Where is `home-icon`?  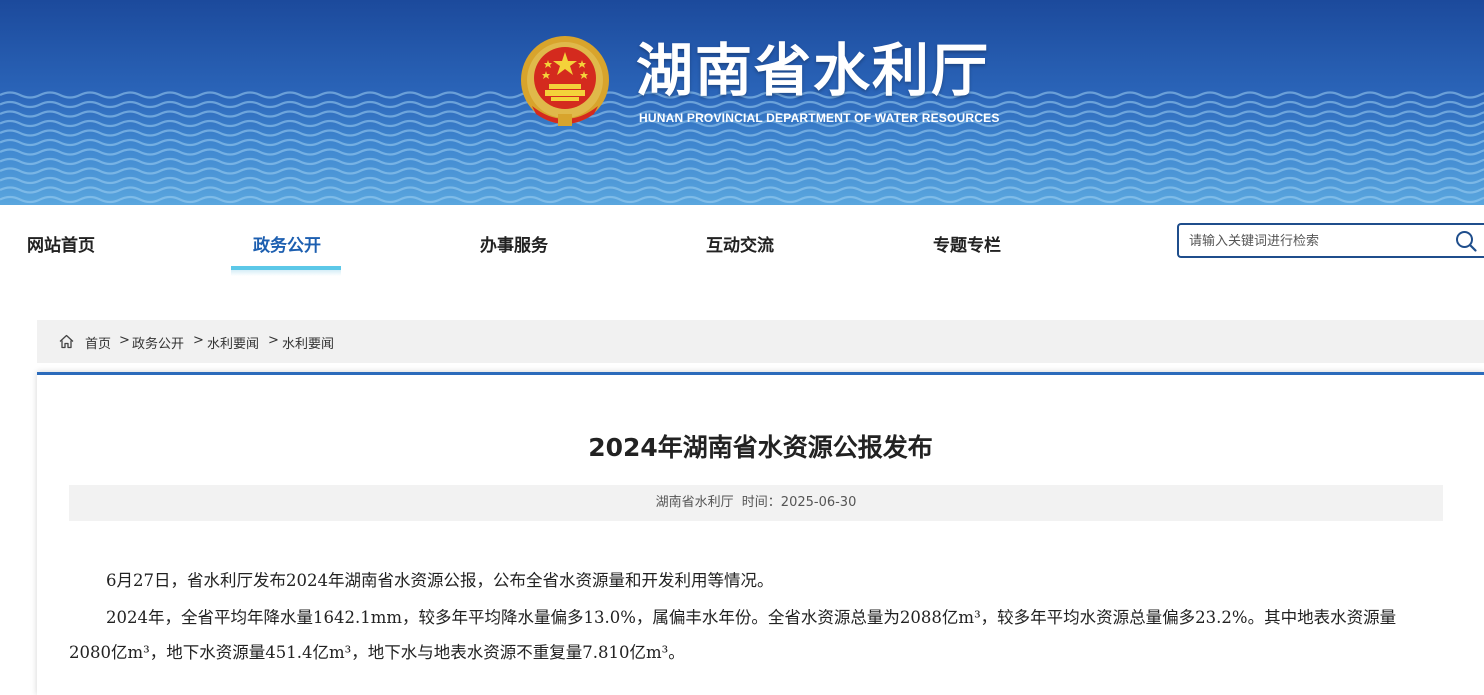
home-icon is located at coordinates (66, 341).